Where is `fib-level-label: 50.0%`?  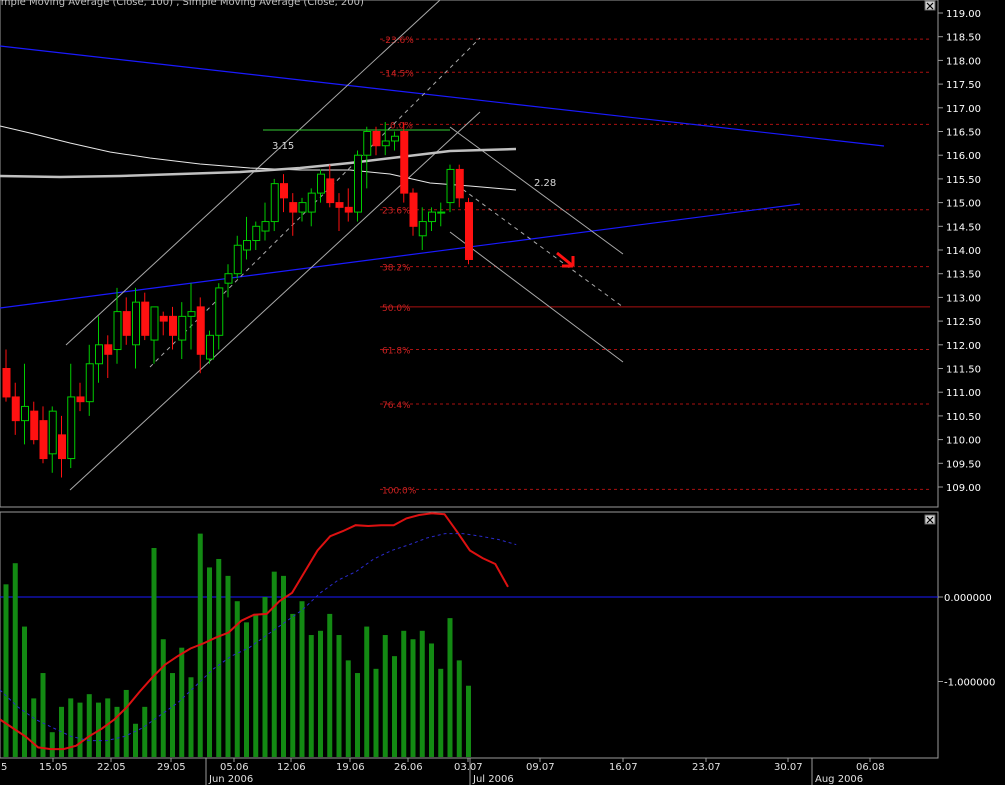 fib-level-label: 50.0% is located at coordinates (396, 309).